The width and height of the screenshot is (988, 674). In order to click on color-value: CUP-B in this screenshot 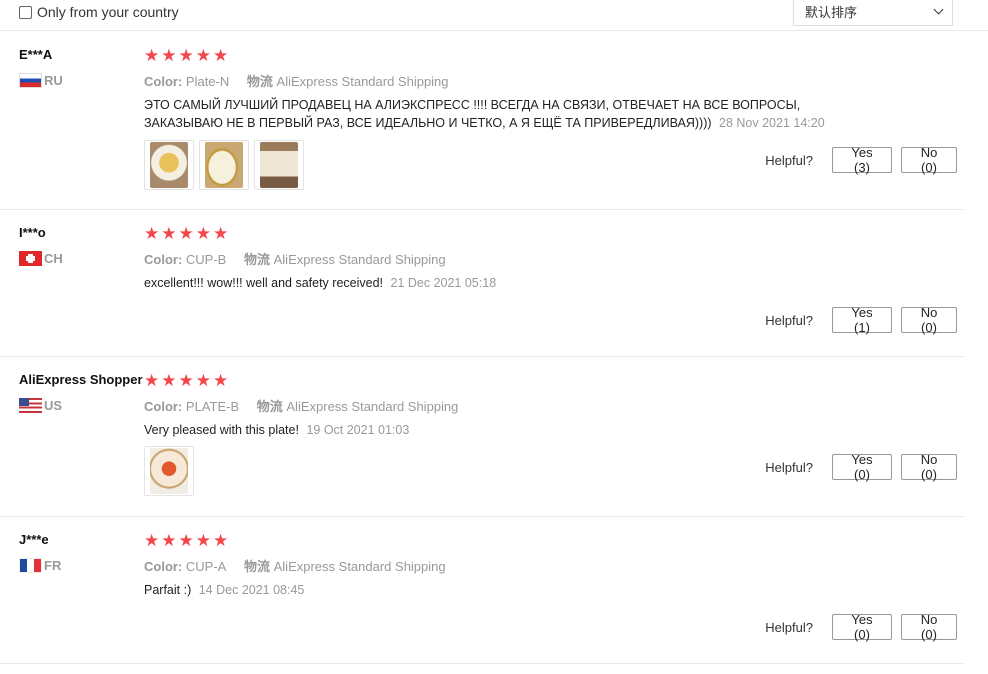, I will do `click(206, 259)`.